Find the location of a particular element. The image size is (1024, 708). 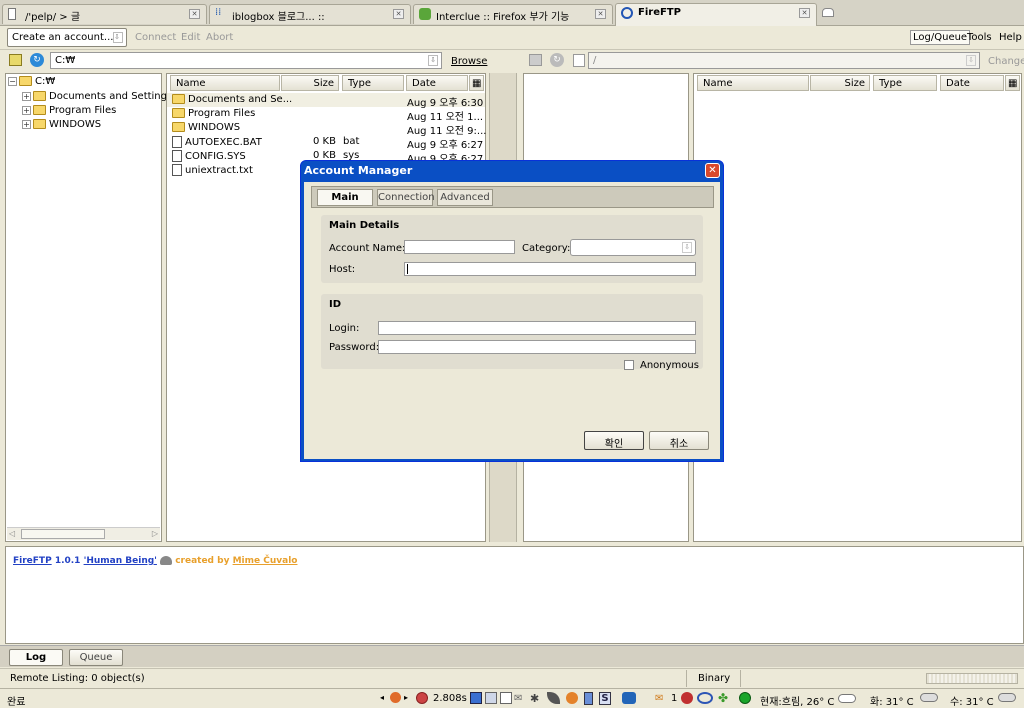

ok-button: 확인 is located at coordinates (614, 440).